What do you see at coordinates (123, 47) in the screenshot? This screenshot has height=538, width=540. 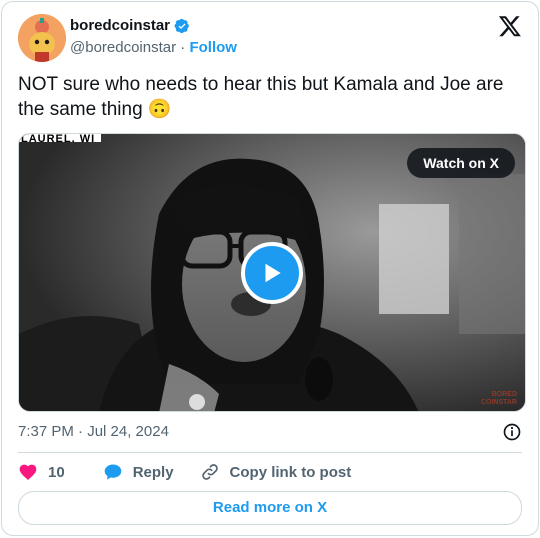 I see `author-handle: @boredcoinstar` at bounding box center [123, 47].